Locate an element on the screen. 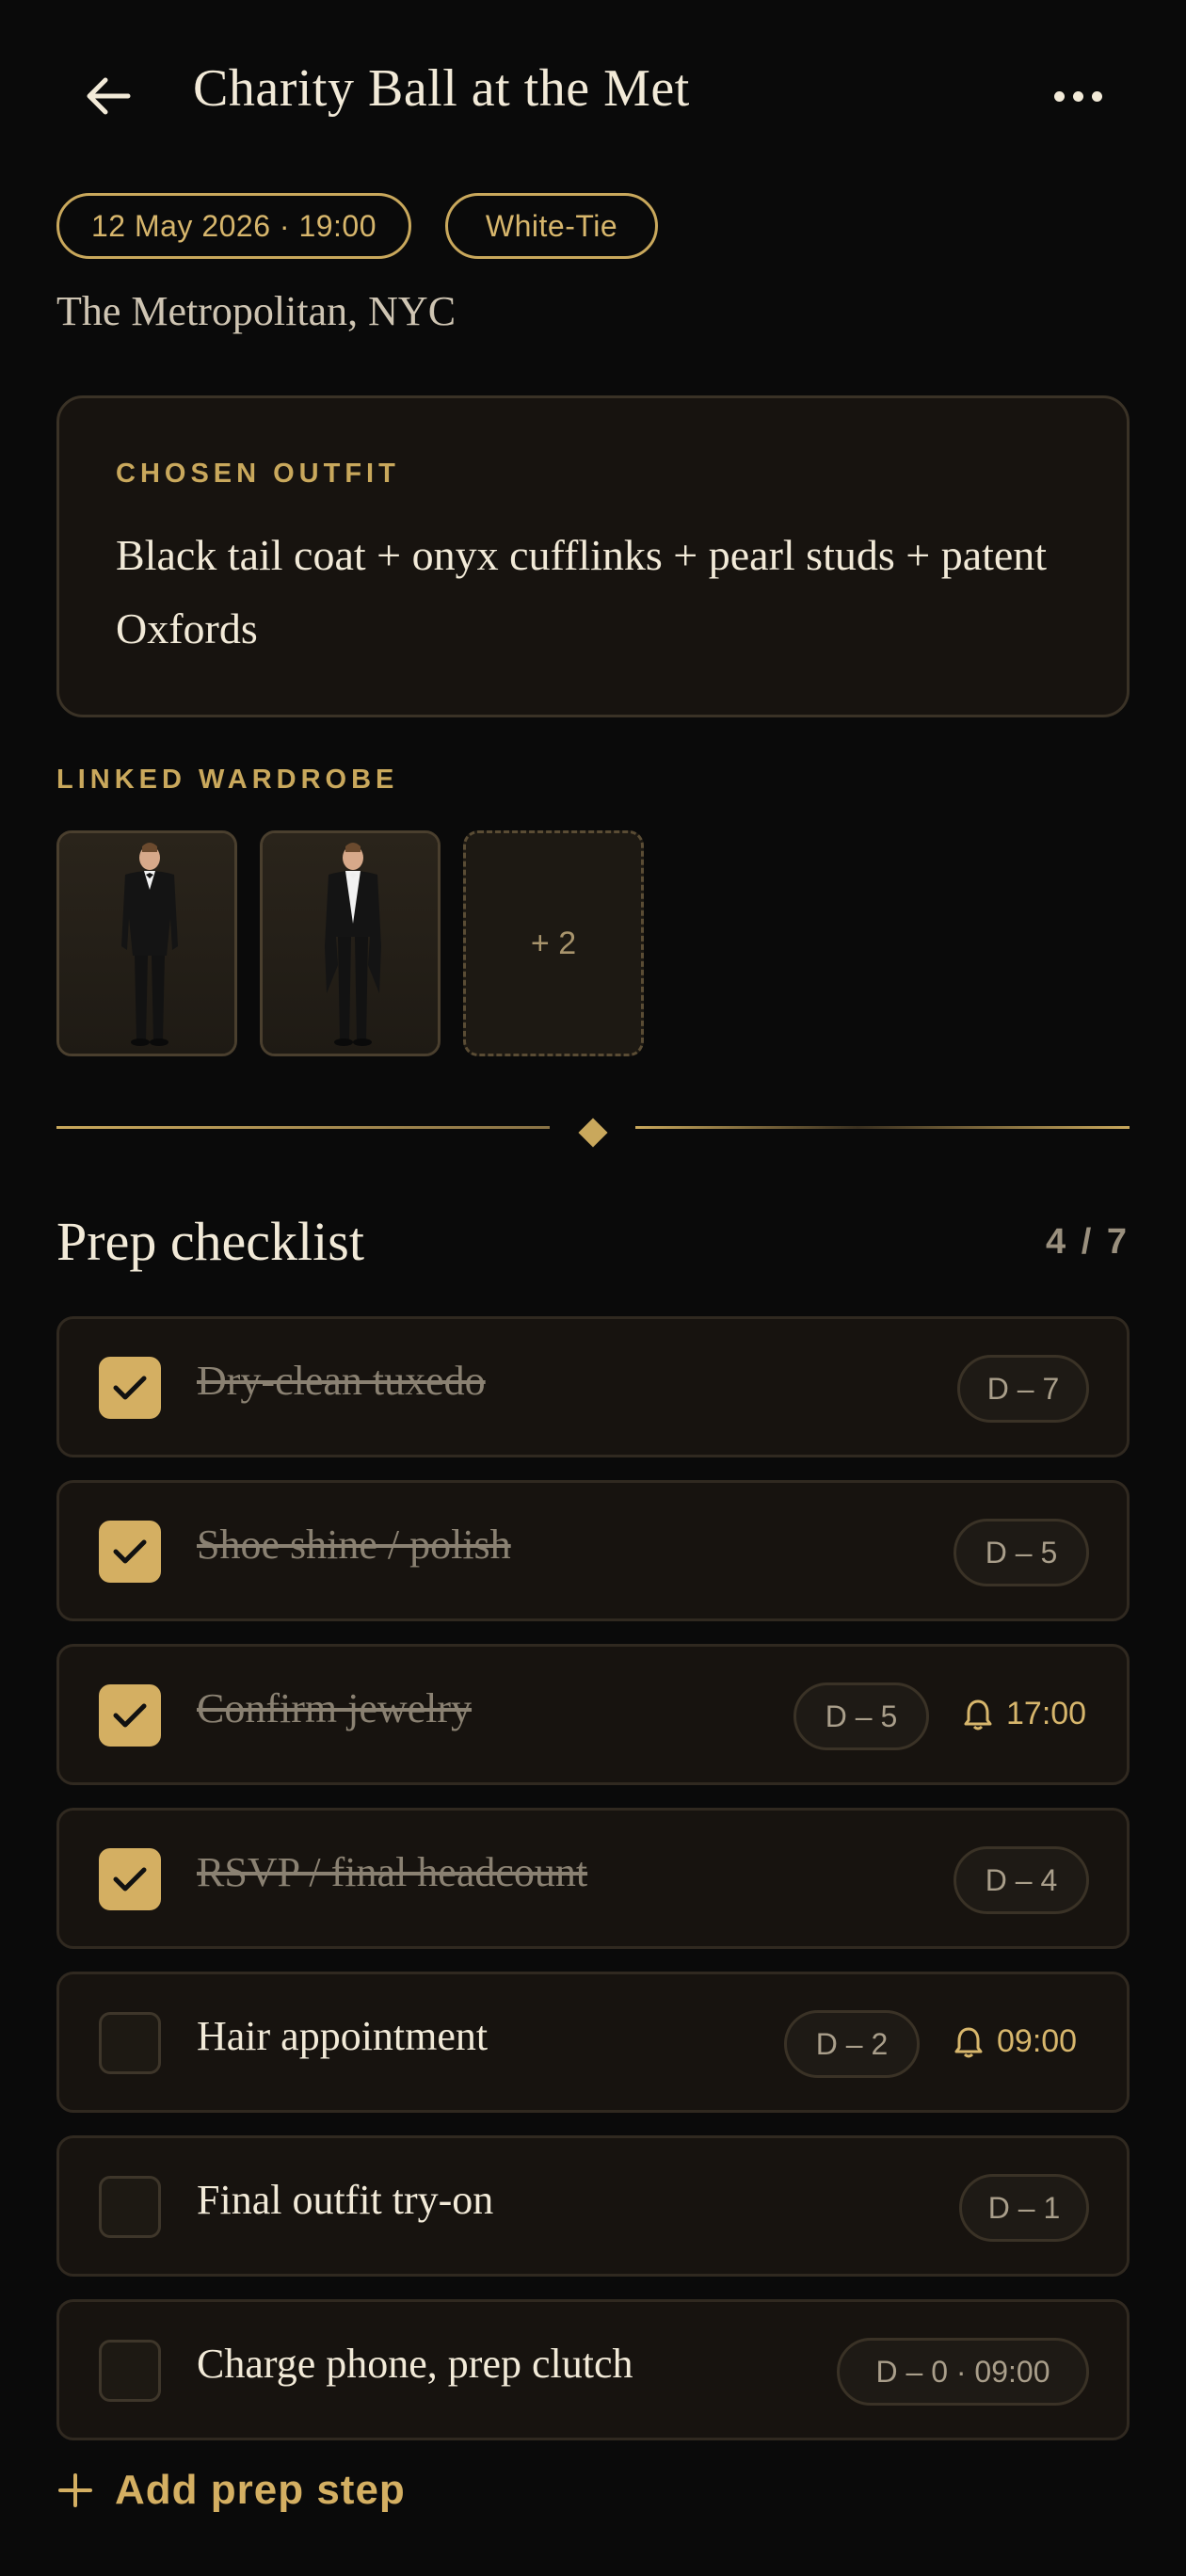 The image size is (1186, 2576). top-bar: Charity Ball at the Met is located at coordinates (593, 94).